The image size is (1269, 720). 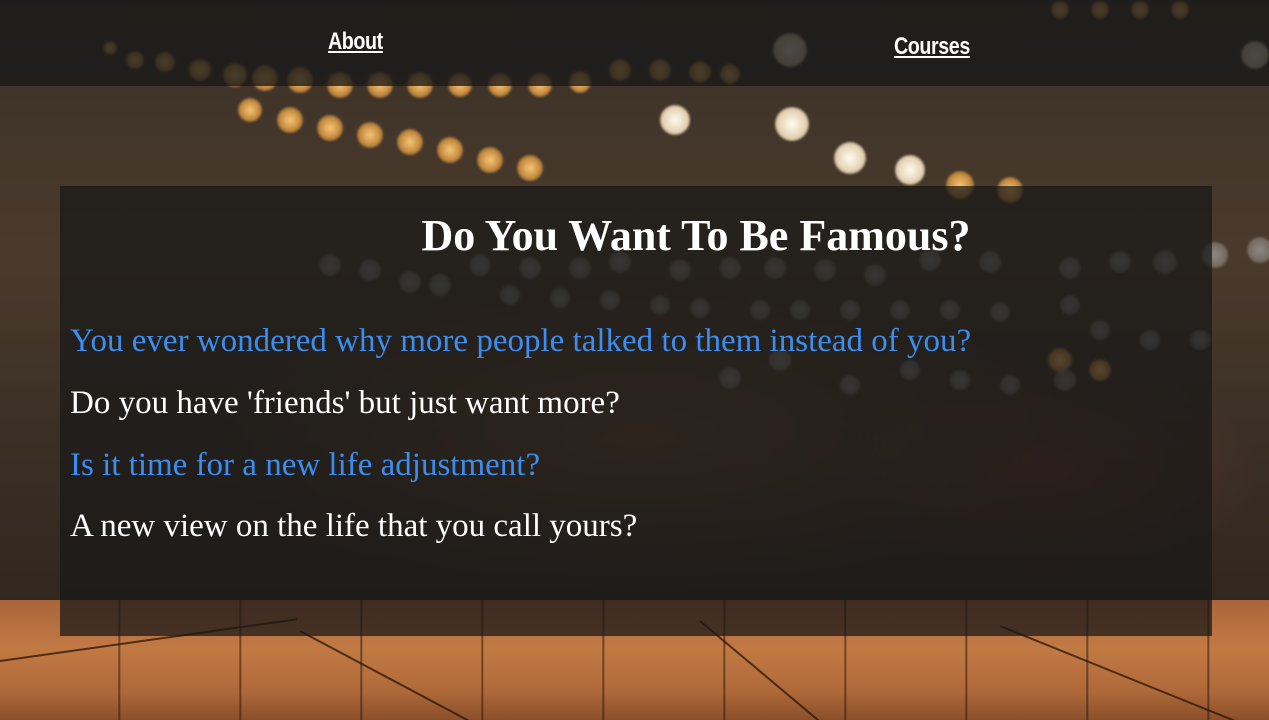 I want to click on top-navbar: About Courses, so click(x=634, y=43).